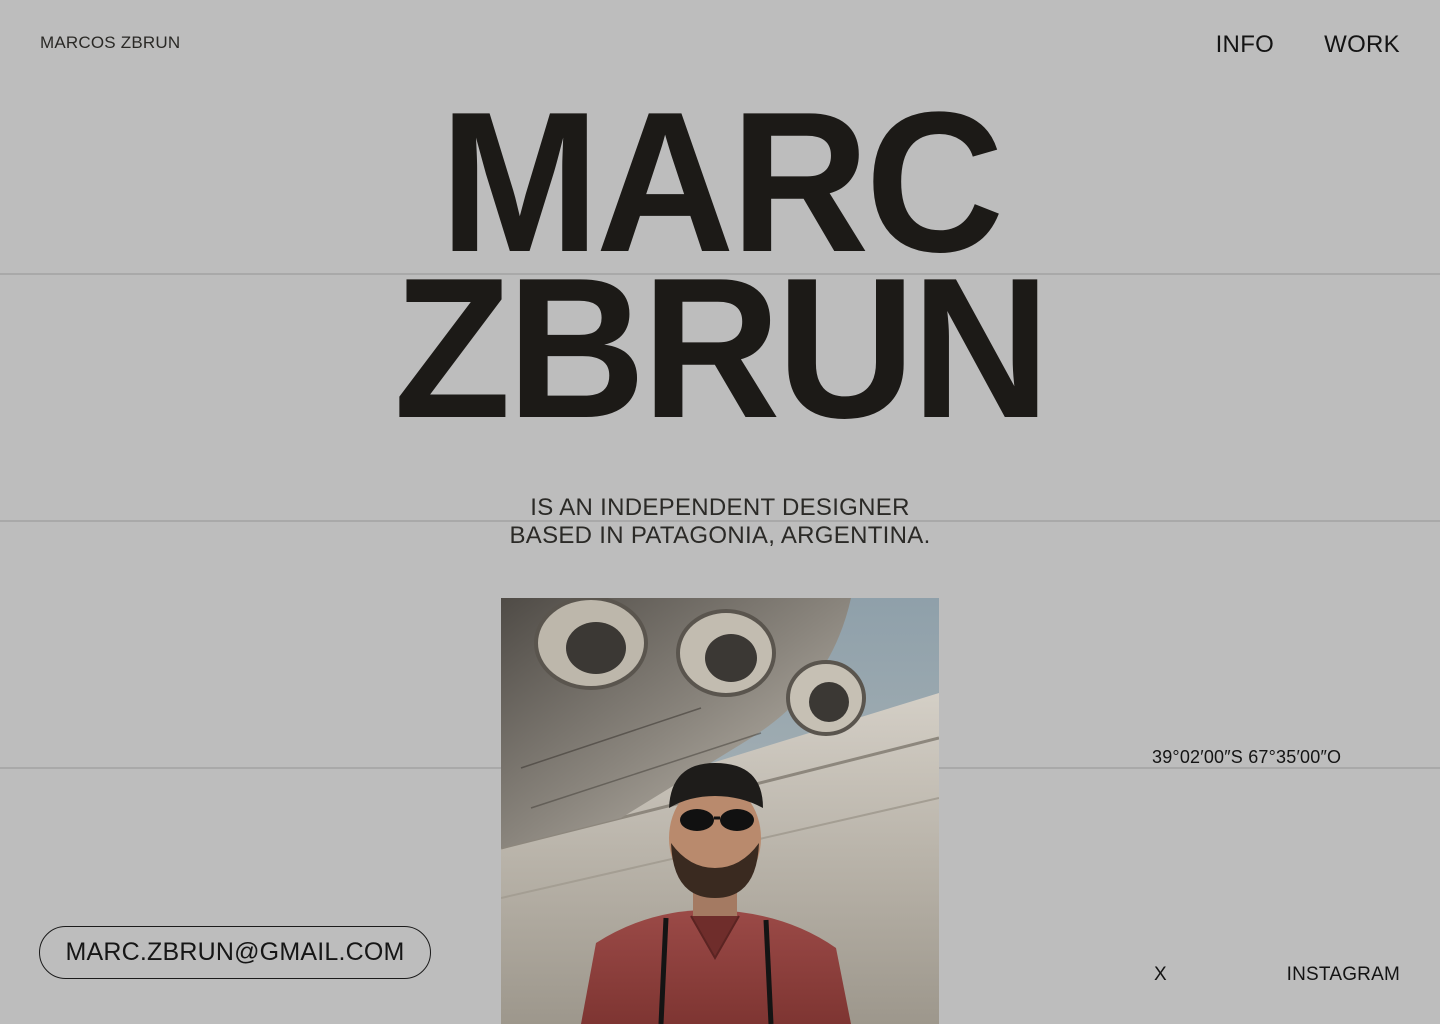 Image resolution: width=1440 pixels, height=1024 pixels. What do you see at coordinates (1160, 975) in the screenshot?
I see `social-link-x: X` at bounding box center [1160, 975].